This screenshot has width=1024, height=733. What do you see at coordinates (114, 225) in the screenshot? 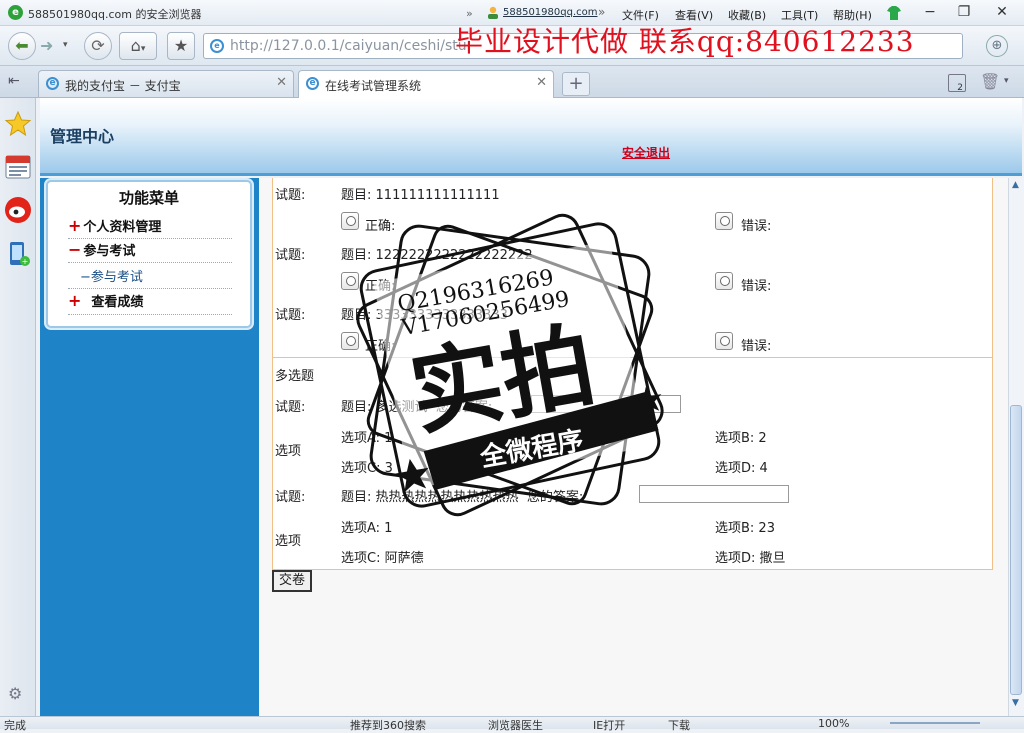
I see `menu-item-profile: + 个人资料管理` at bounding box center [114, 225].